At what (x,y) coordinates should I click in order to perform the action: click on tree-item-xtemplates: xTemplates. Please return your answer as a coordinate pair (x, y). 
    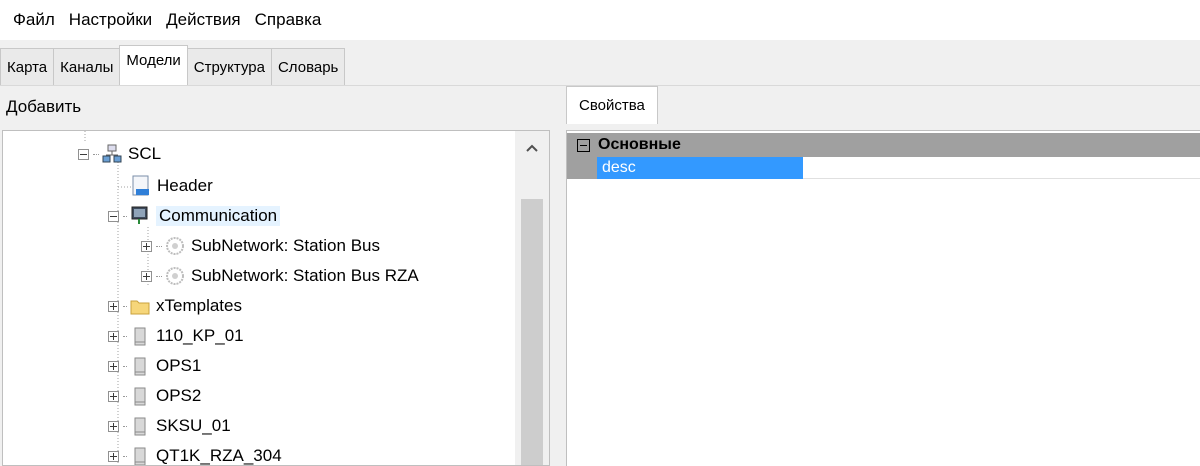
    Looking at the image, I should click on (175, 306).